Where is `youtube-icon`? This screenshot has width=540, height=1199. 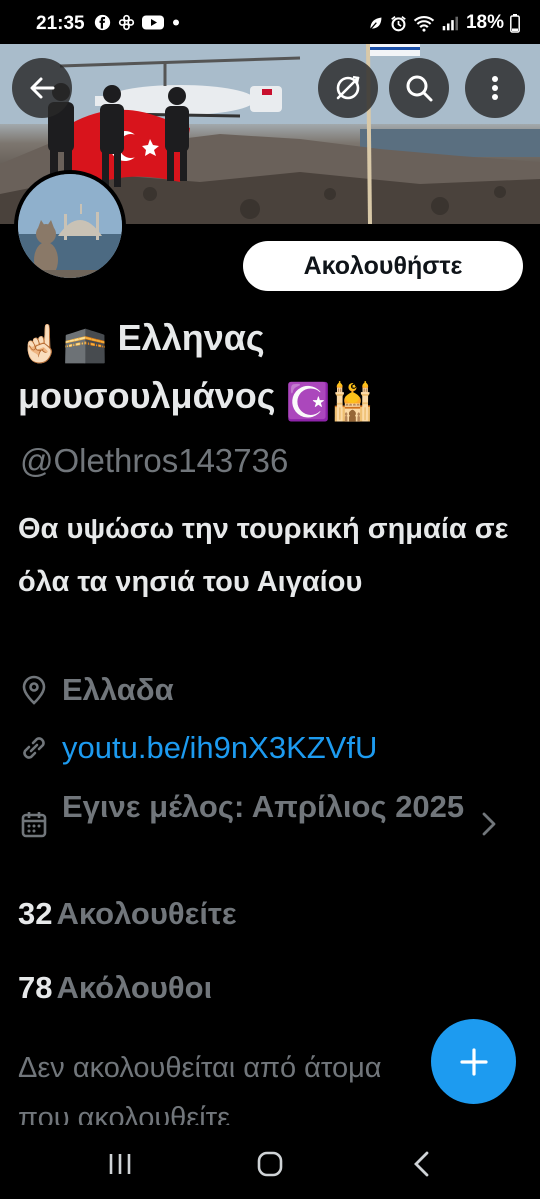 youtube-icon is located at coordinates (153, 22).